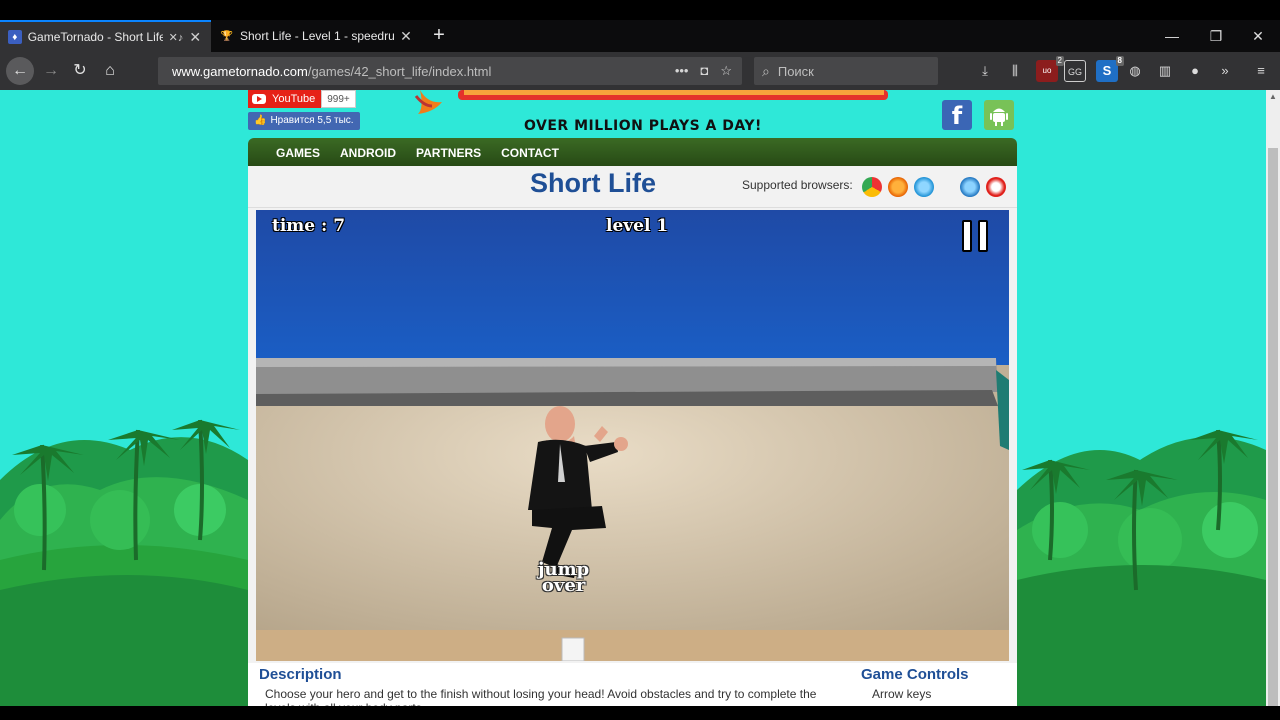 The image size is (1280, 720). I want to click on menu-partners: PARTNERS, so click(448, 152).